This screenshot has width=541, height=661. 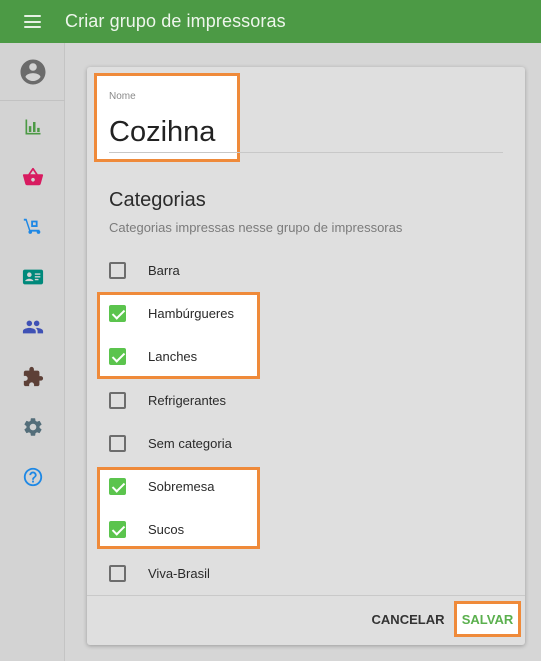 What do you see at coordinates (190, 443) in the screenshot?
I see `category-label: Sem categoria` at bounding box center [190, 443].